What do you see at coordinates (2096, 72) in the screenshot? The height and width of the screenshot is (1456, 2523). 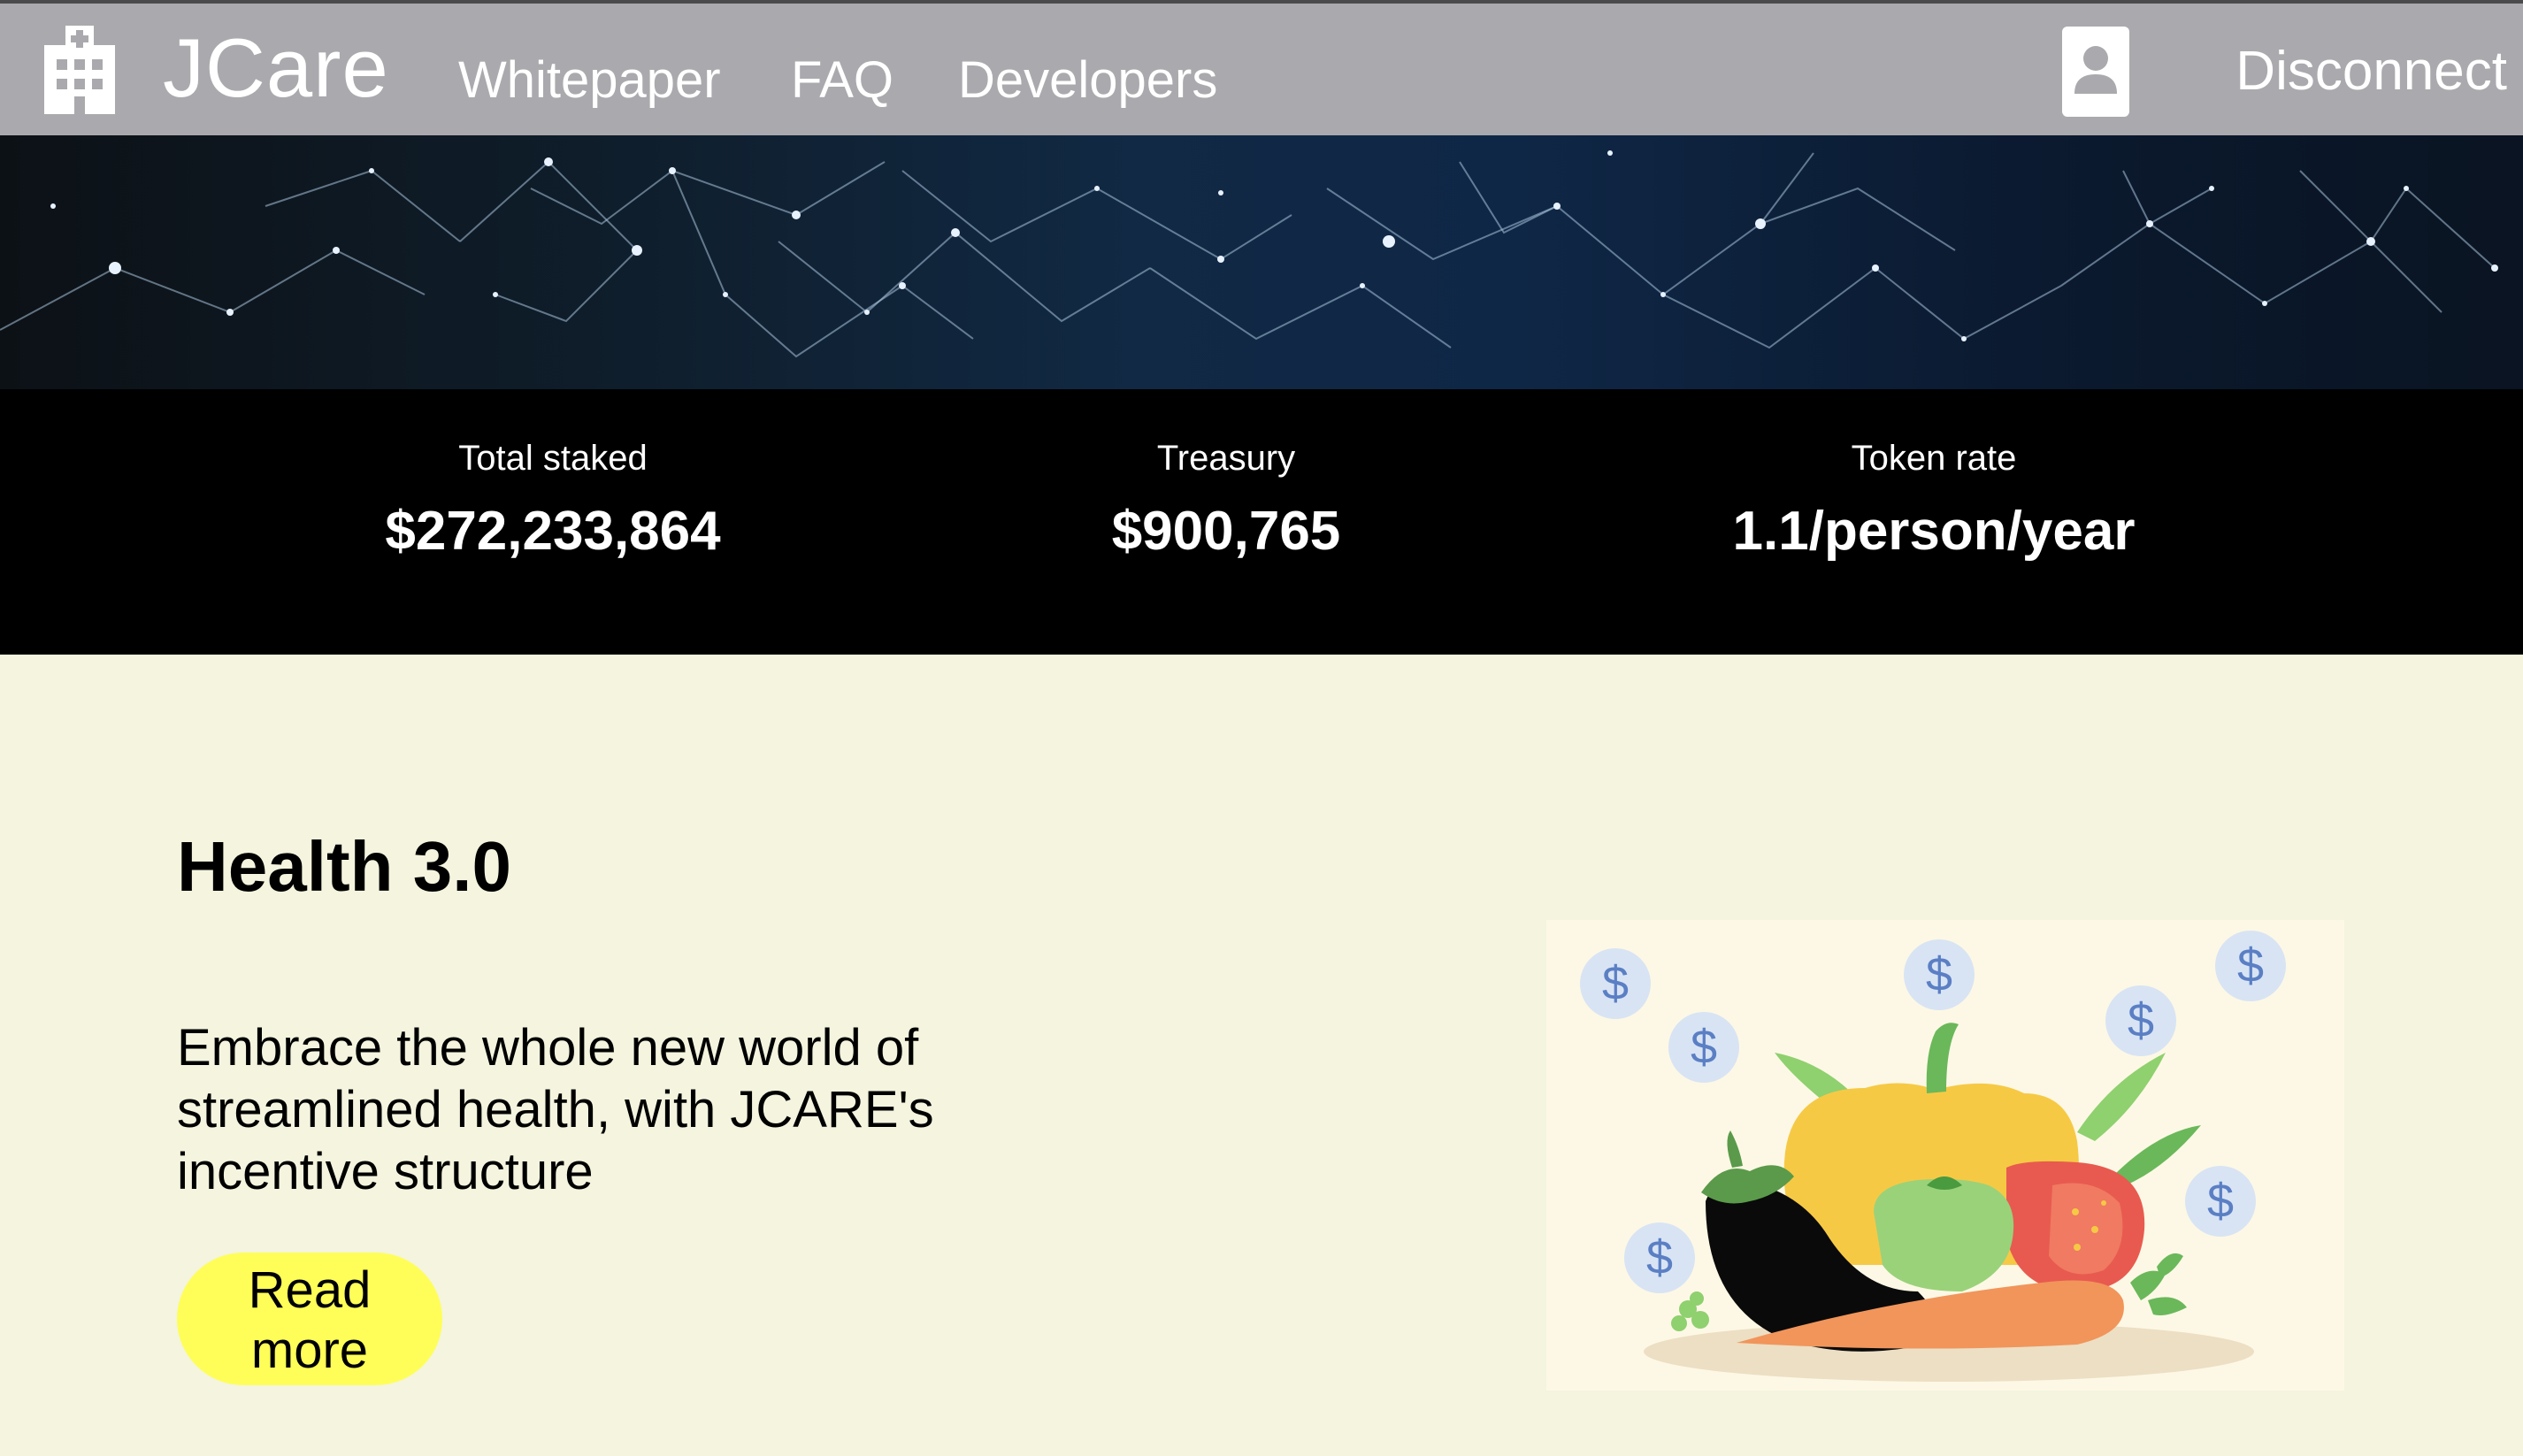 I see `user-badge-icon` at bounding box center [2096, 72].